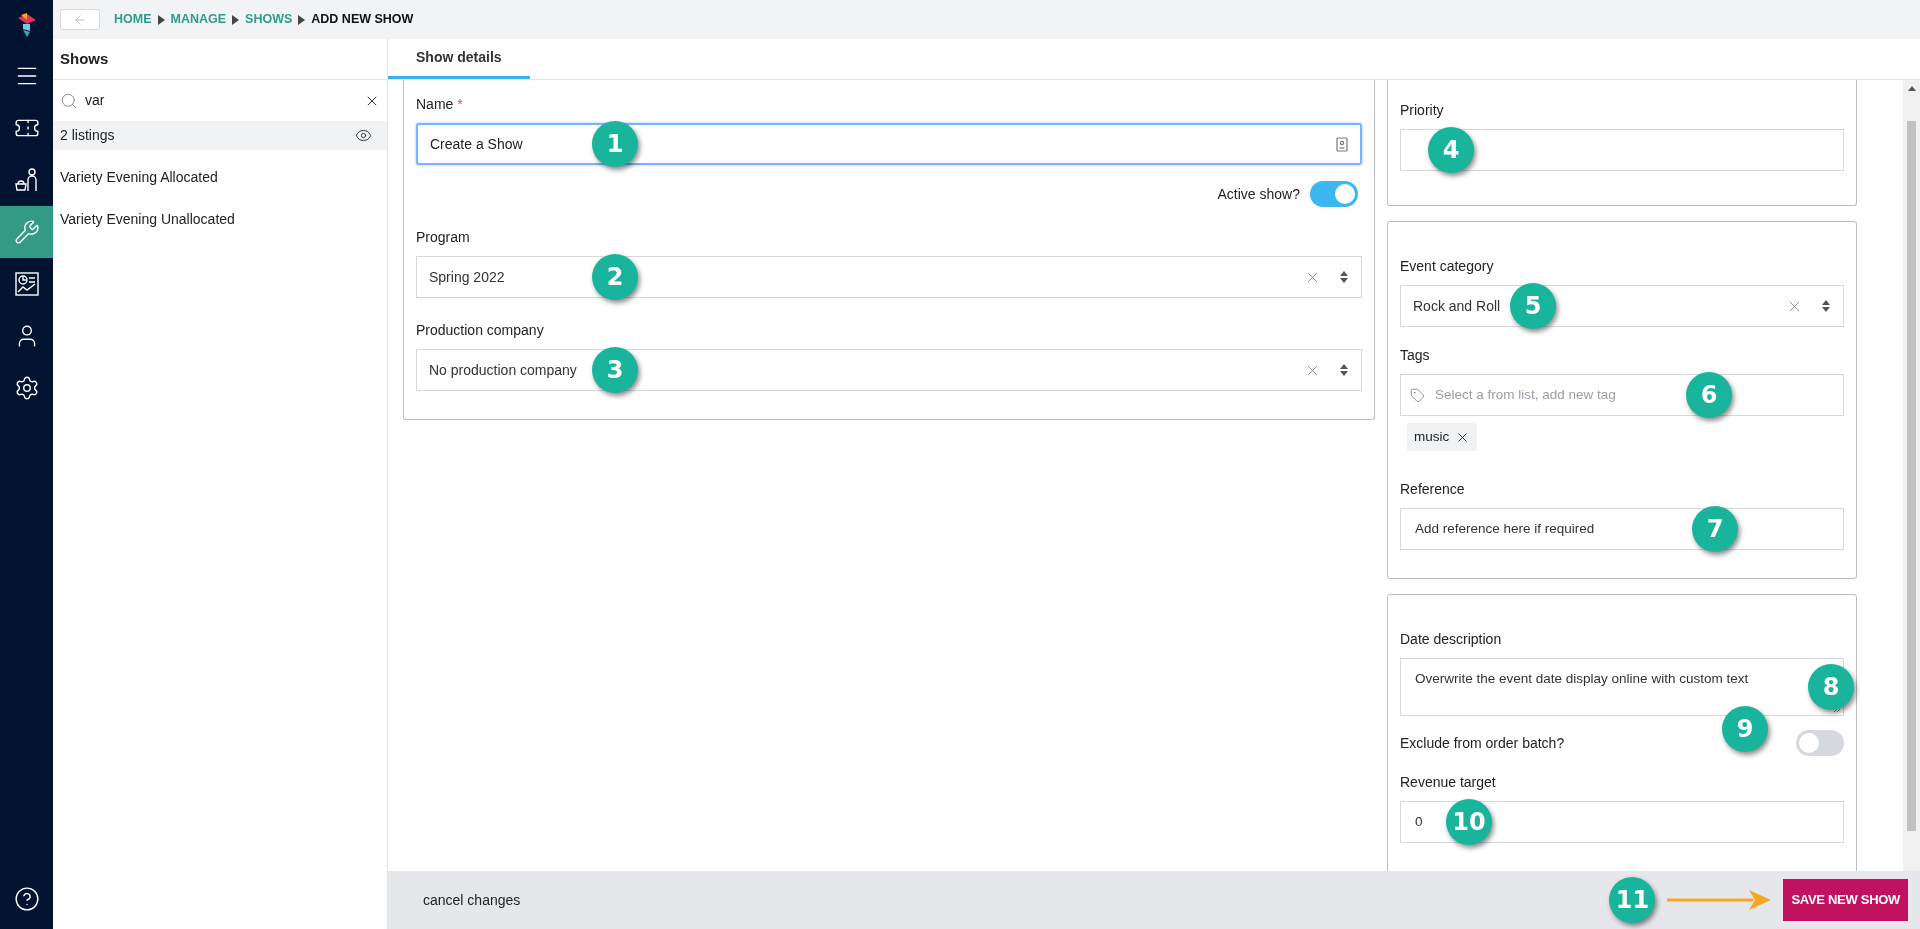 Image resolution: width=1920 pixels, height=929 pixels. What do you see at coordinates (220, 219) in the screenshot?
I see `show-list-item: Variety Evening Unallocated` at bounding box center [220, 219].